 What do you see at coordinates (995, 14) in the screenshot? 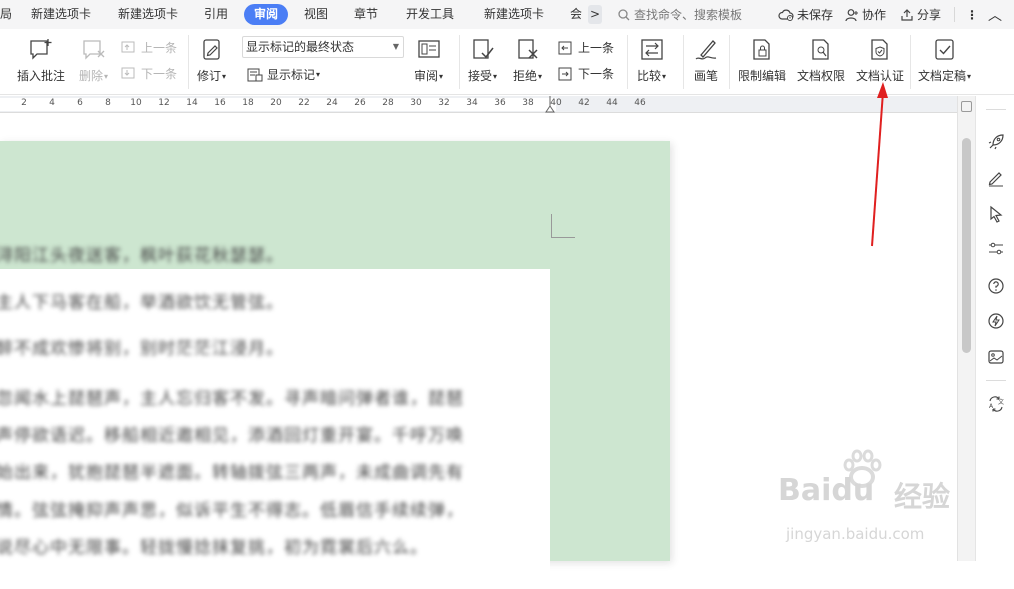
I see `collapse-ribbon-button: ︿` at bounding box center [995, 14].